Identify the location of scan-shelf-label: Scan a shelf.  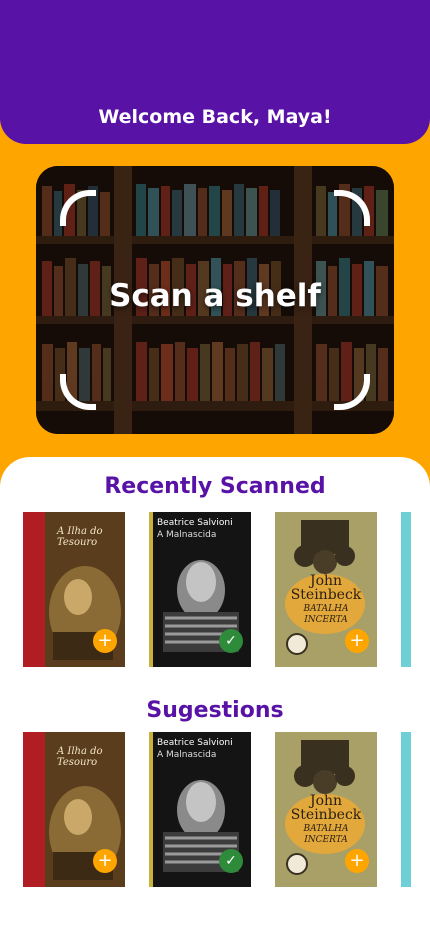
(215, 296).